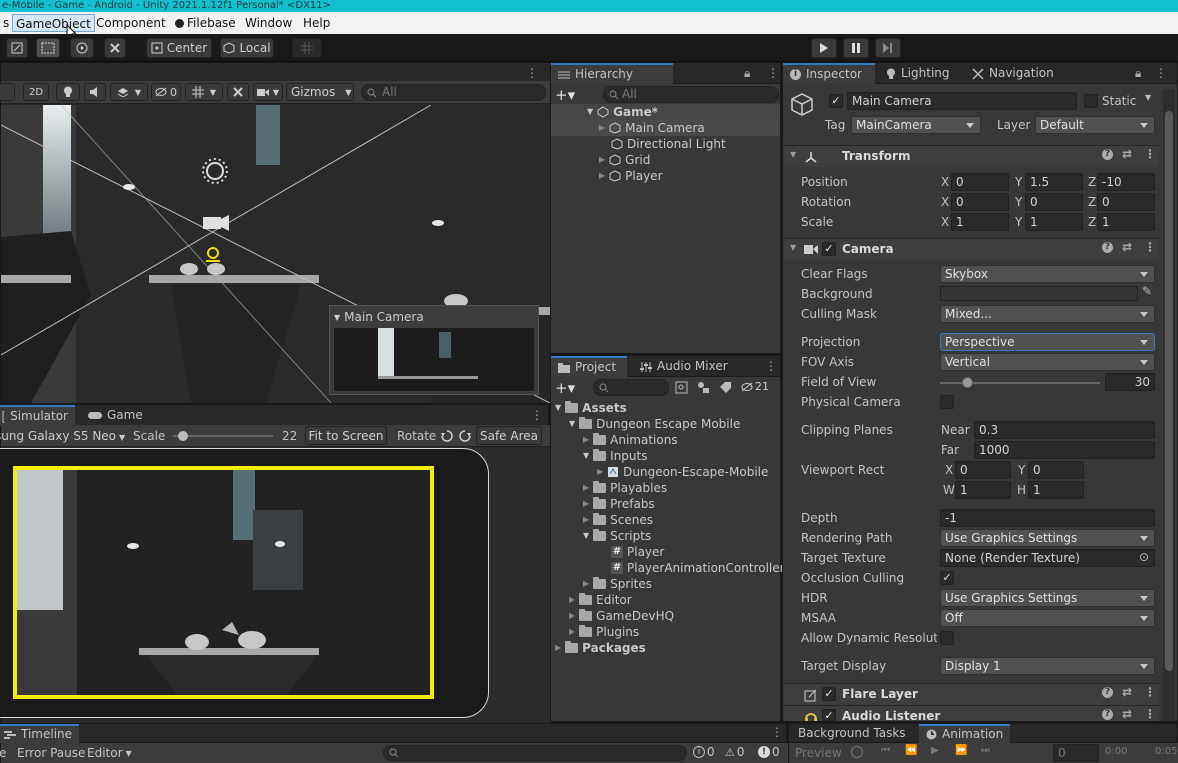 The height and width of the screenshot is (763, 1178). What do you see at coordinates (682, 472) in the screenshot?
I see `project-input-asset: ▶ Dungeon-Escape-Mobile` at bounding box center [682, 472].